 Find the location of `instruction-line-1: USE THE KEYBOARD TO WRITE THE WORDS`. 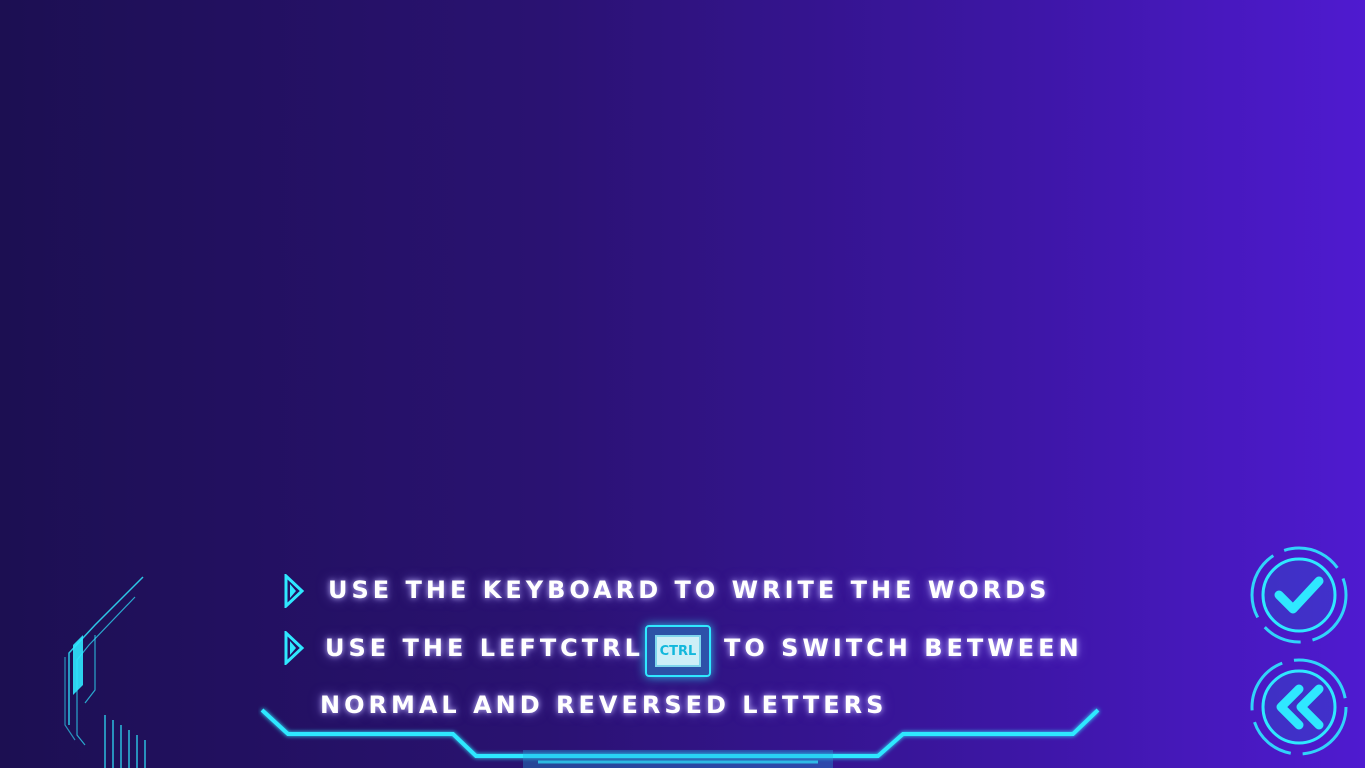

instruction-line-1: USE THE KEYBOARD TO WRITE THE WORDS is located at coordinates (689, 590).